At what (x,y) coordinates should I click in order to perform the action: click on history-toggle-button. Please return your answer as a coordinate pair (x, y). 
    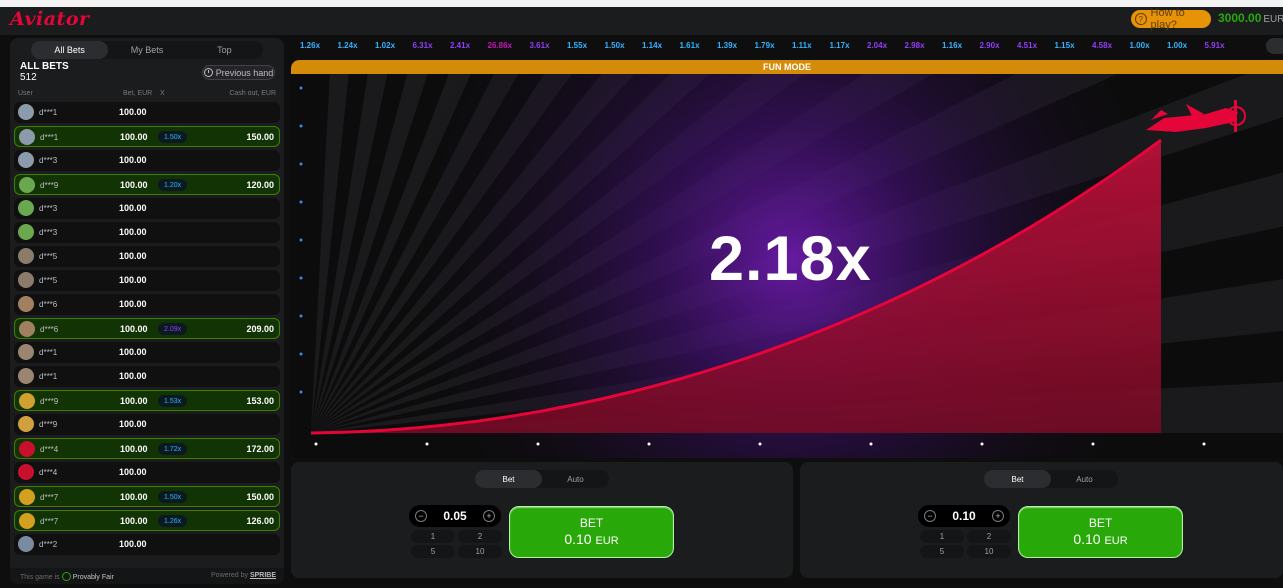
    Looking at the image, I should click on (1274, 46).